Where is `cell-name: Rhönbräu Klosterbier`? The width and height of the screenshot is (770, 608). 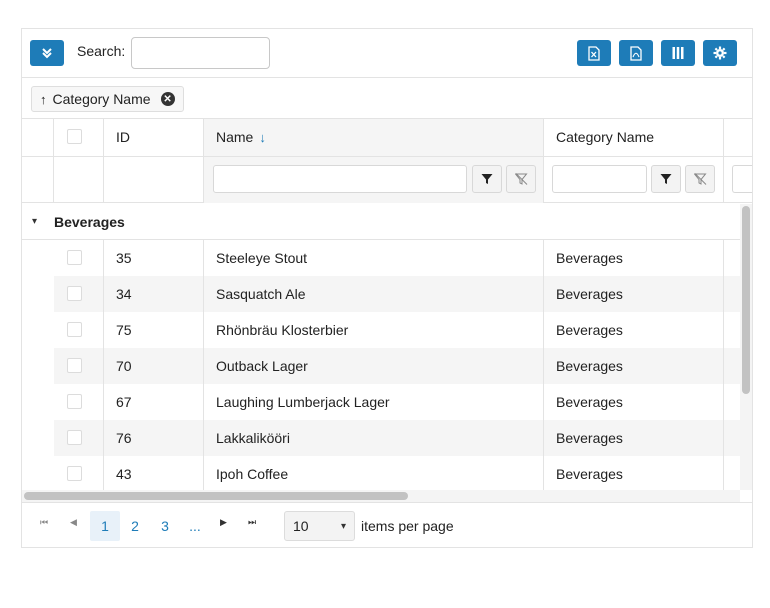
cell-name: Rhönbräu Klosterbier is located at coordinates (282, 330).